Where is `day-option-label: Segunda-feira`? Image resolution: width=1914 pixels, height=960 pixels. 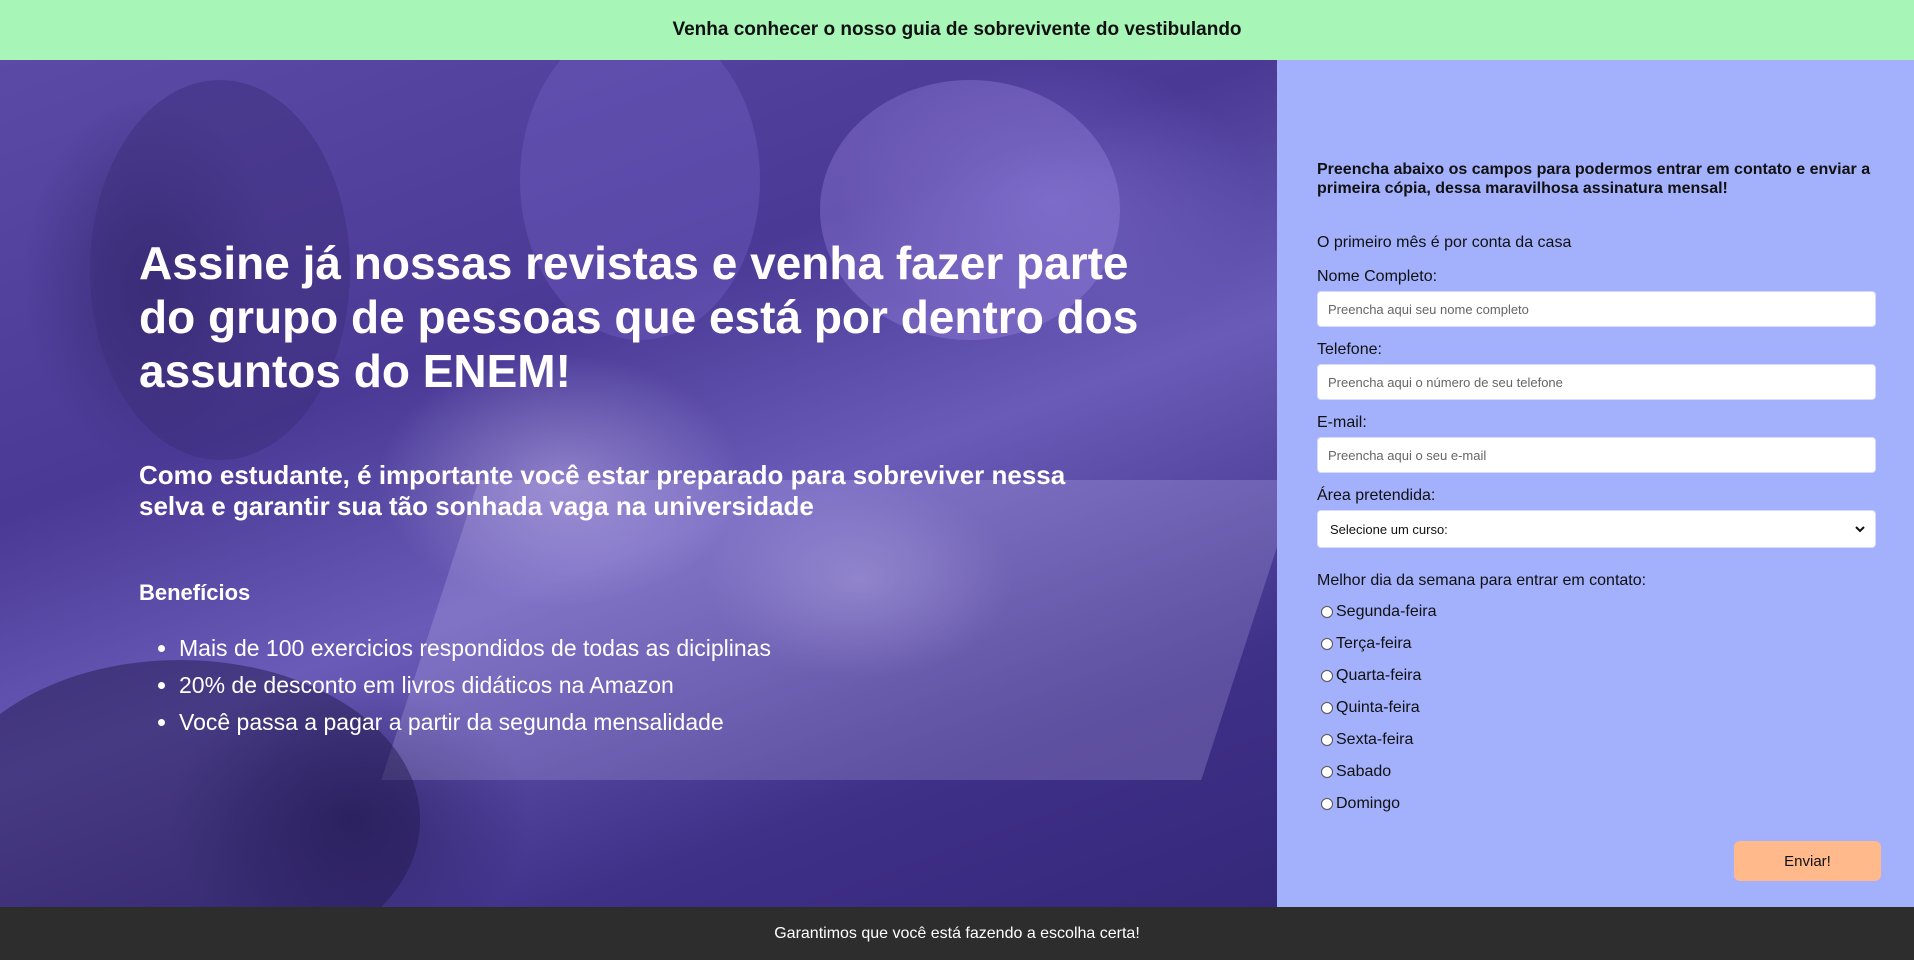
day-option-label: Segunda-feira is located at coordinates (1386, 611).